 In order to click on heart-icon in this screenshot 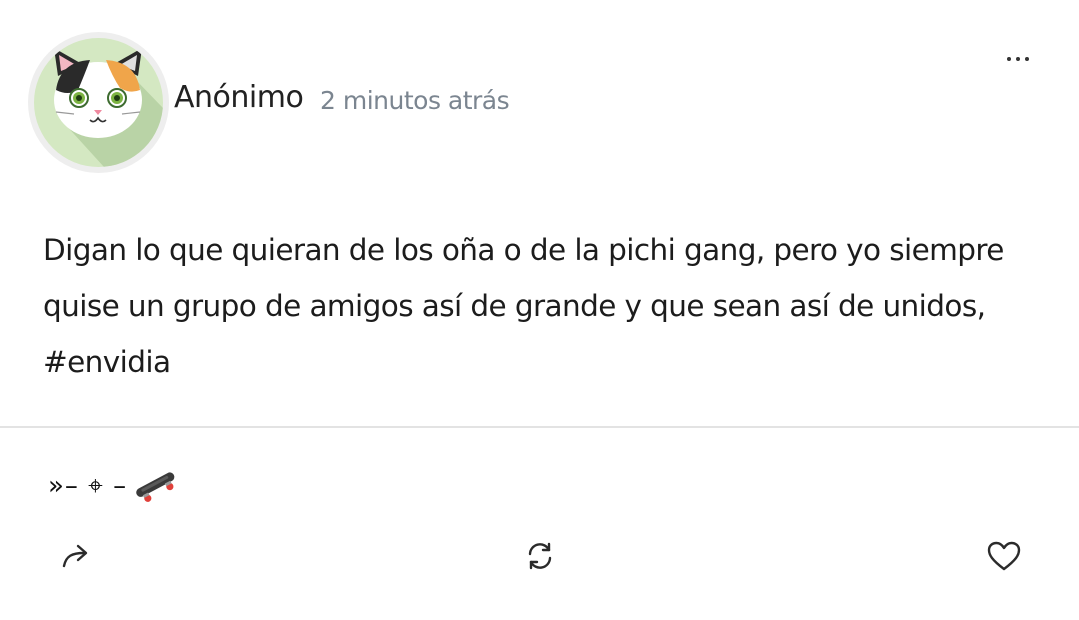, I will do `click(1004, 556)`.